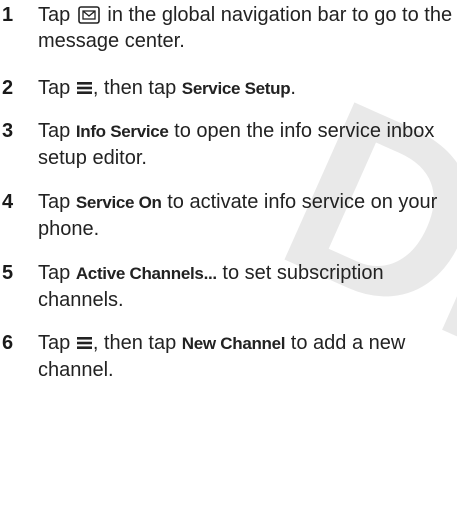 The image size is (457, 512). What do you see at coordinates (8, 131) in the screenshot?
I see `step-number: 3` at bounding box center [8, 131].